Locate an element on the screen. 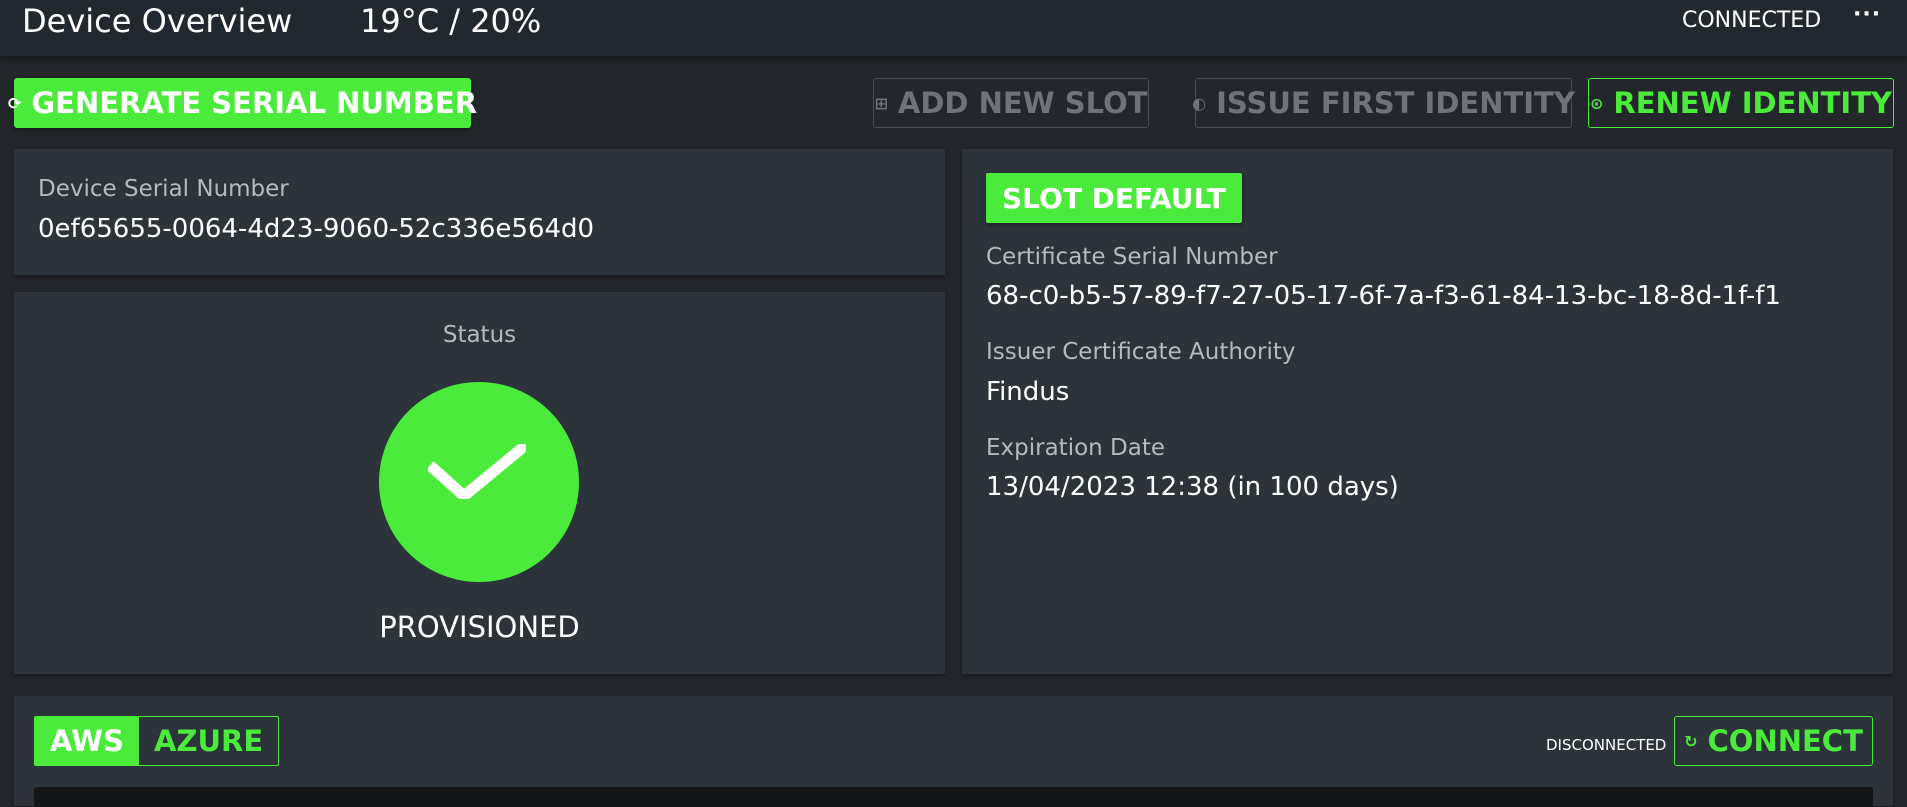 This screenshot has width=1907, height=807. expiration-label: Expiration Date is located at coordinates (1076, 448).